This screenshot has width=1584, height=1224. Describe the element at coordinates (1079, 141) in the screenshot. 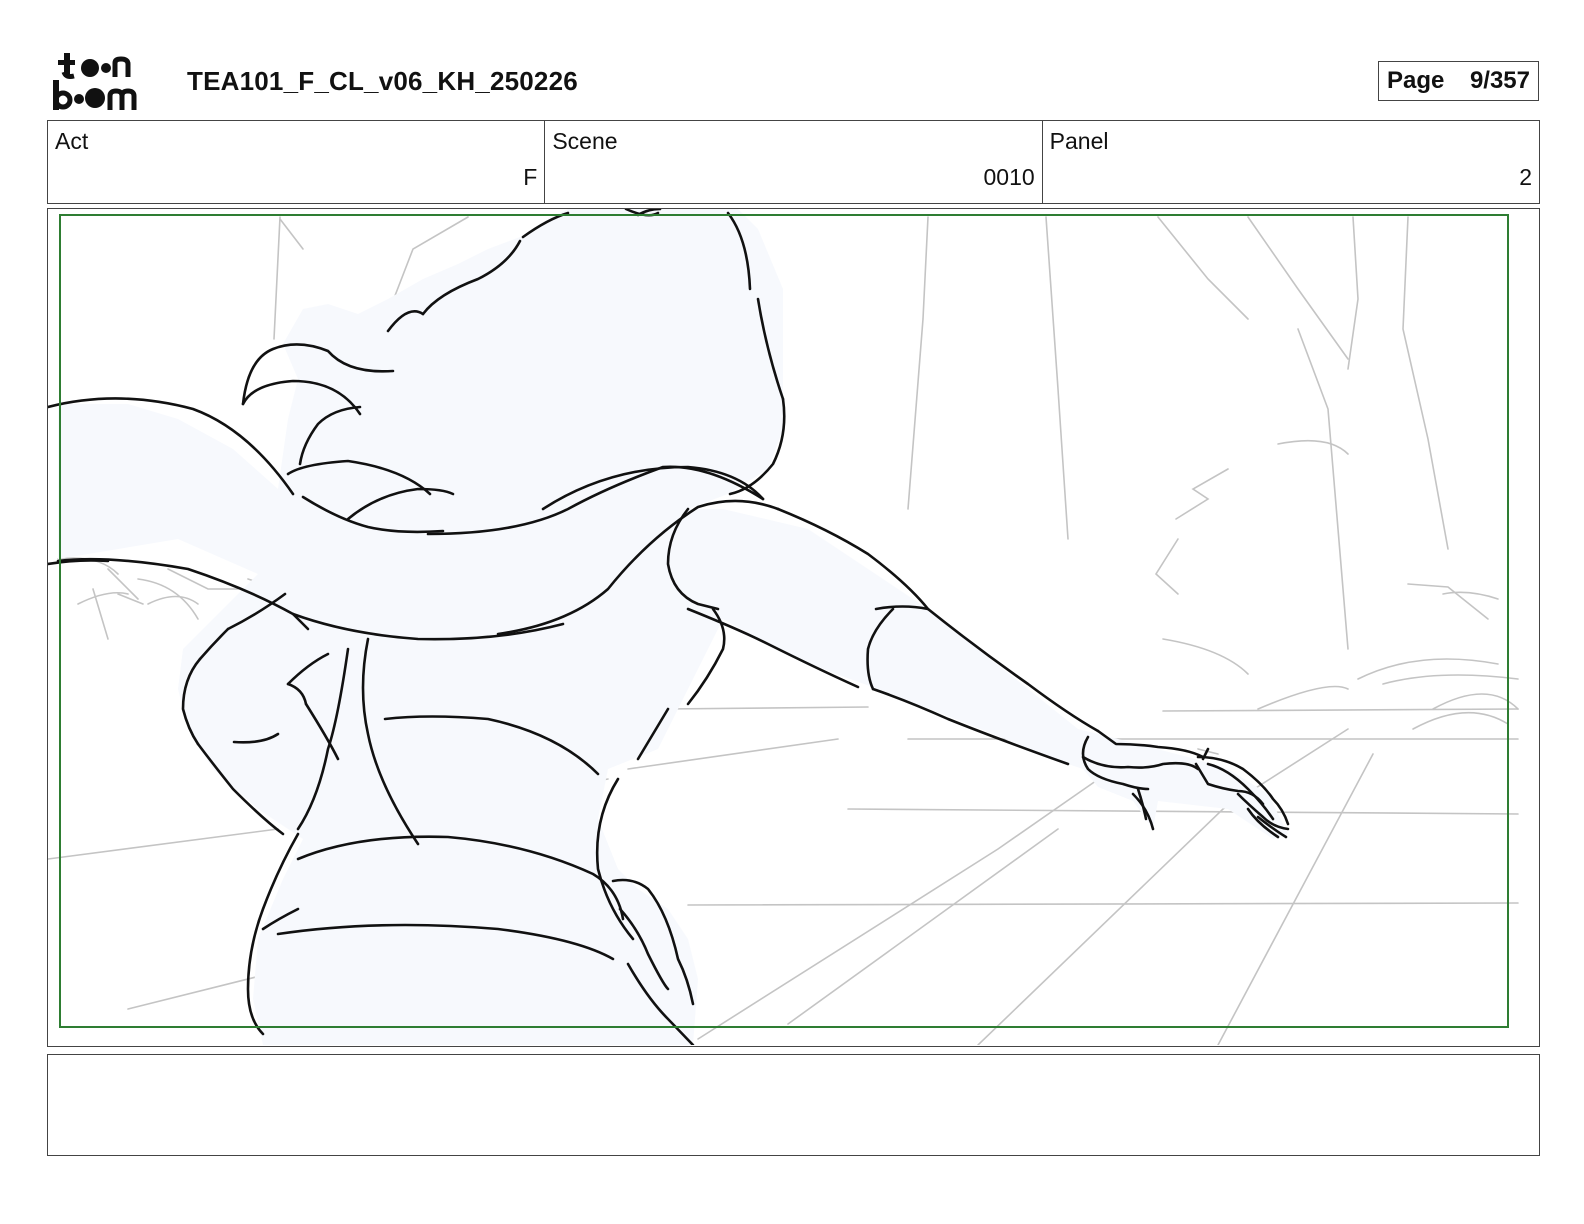

I see `panel-label: Panel` at that location.